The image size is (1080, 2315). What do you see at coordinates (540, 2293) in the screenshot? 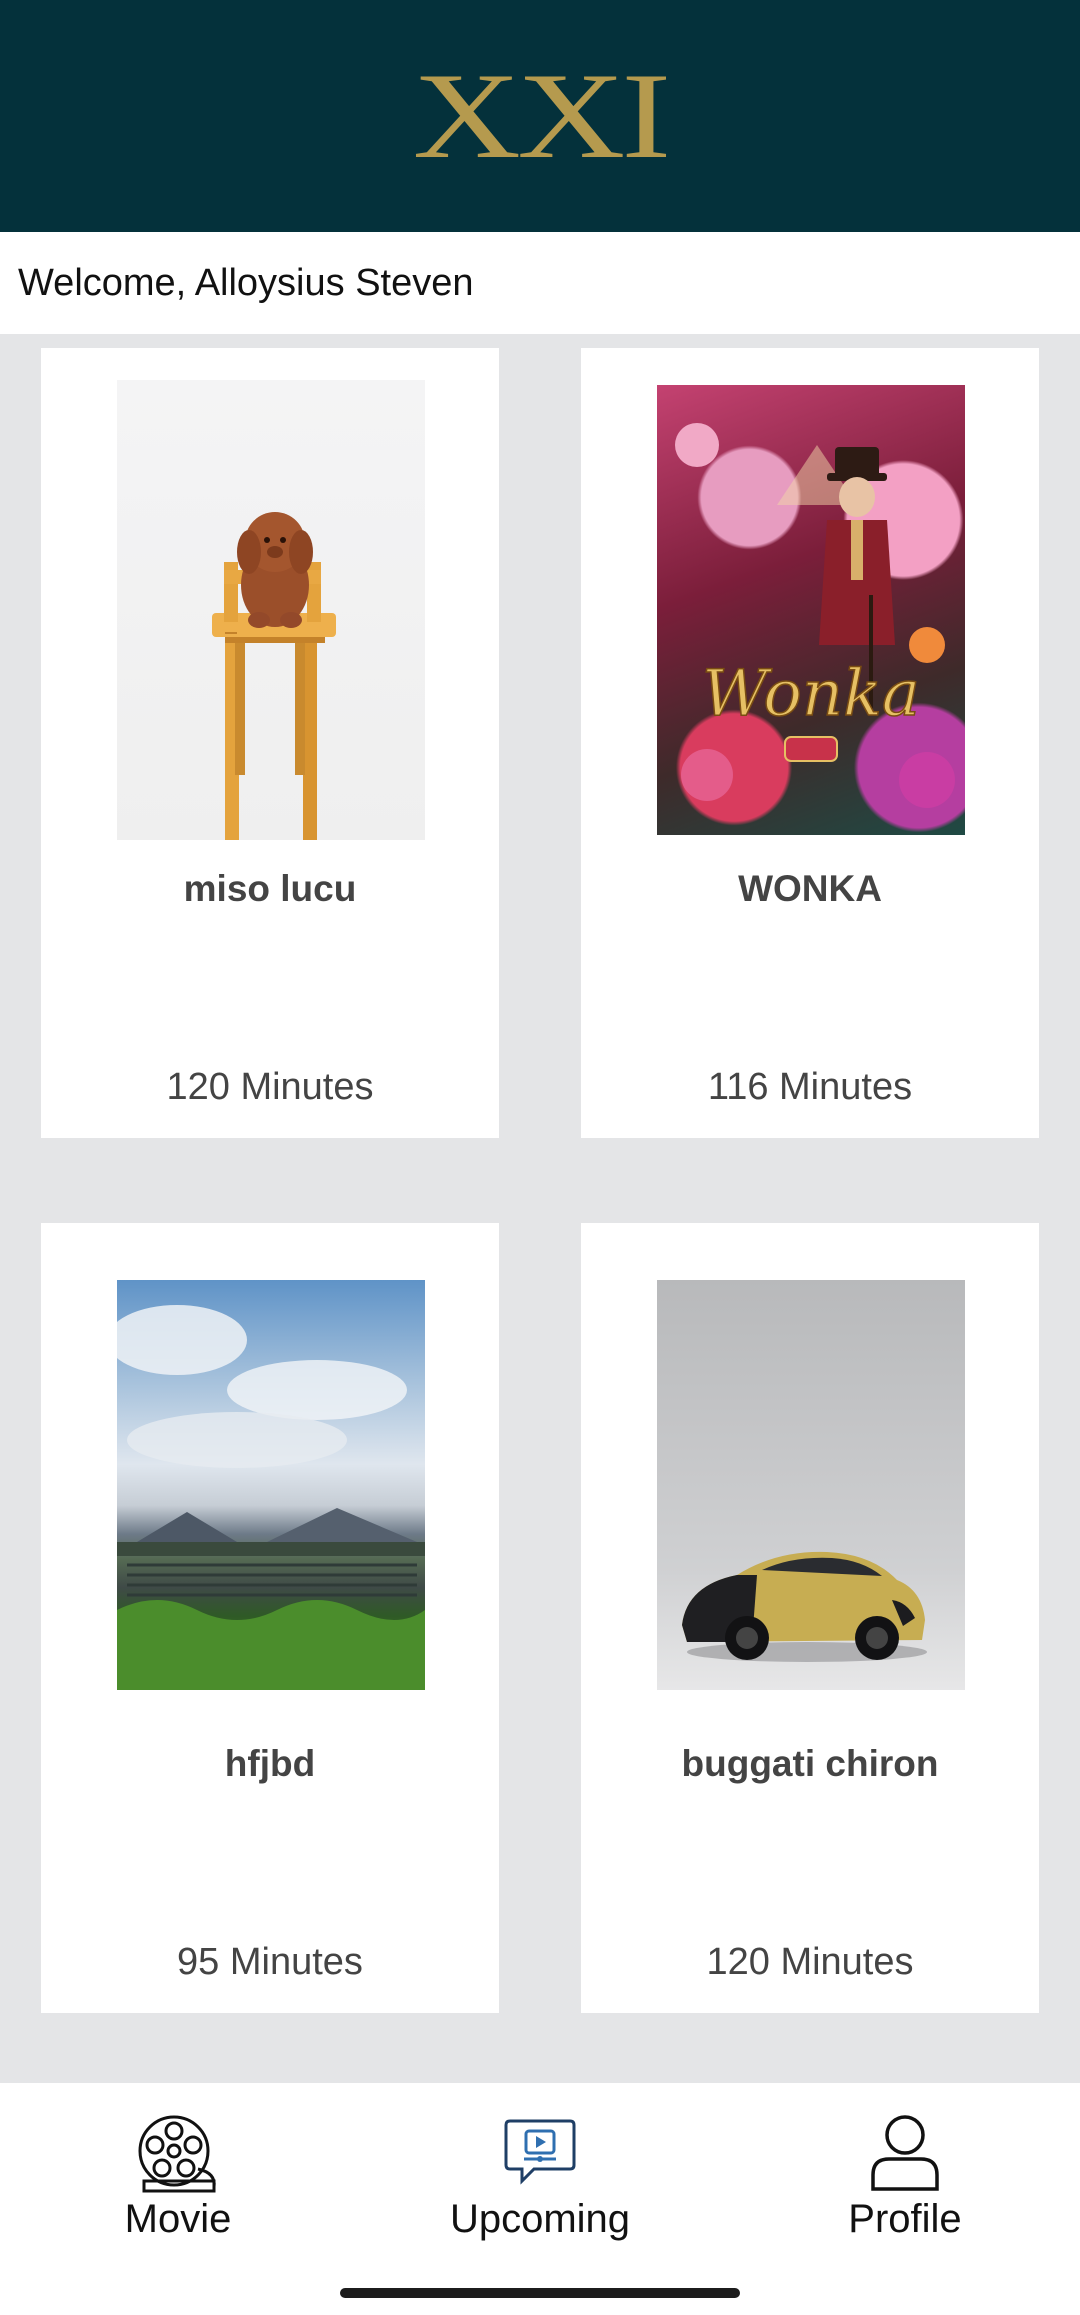
I see `home-indicator` at bounding box center [540, 2293].